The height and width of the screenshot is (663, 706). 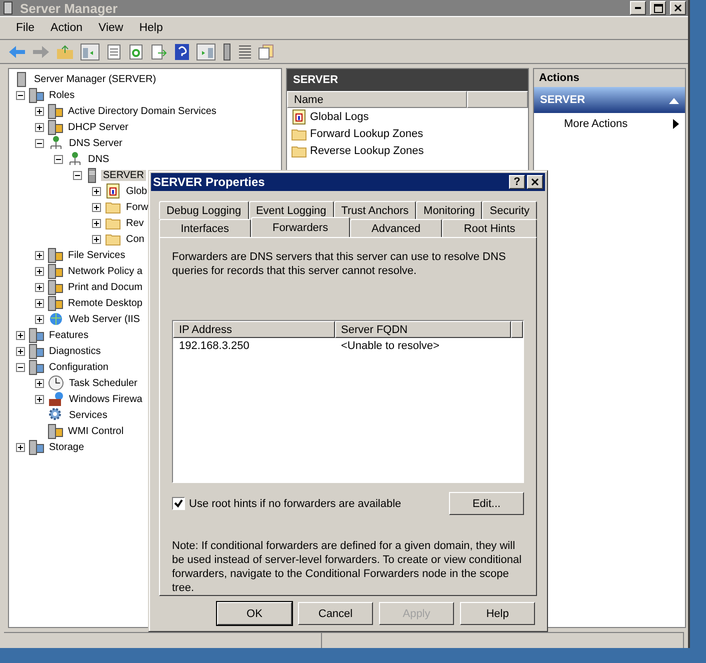 What do you see at coordinates (66, 447) in the screenshot?
I see `tree-item: Storage` at bounding box center [66, 447].